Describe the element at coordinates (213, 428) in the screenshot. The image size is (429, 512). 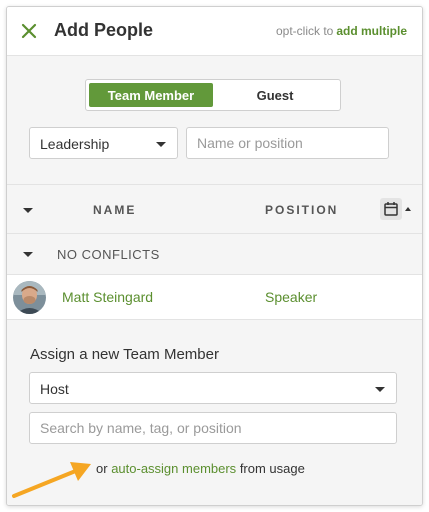
I see `member-search-input` at that location.